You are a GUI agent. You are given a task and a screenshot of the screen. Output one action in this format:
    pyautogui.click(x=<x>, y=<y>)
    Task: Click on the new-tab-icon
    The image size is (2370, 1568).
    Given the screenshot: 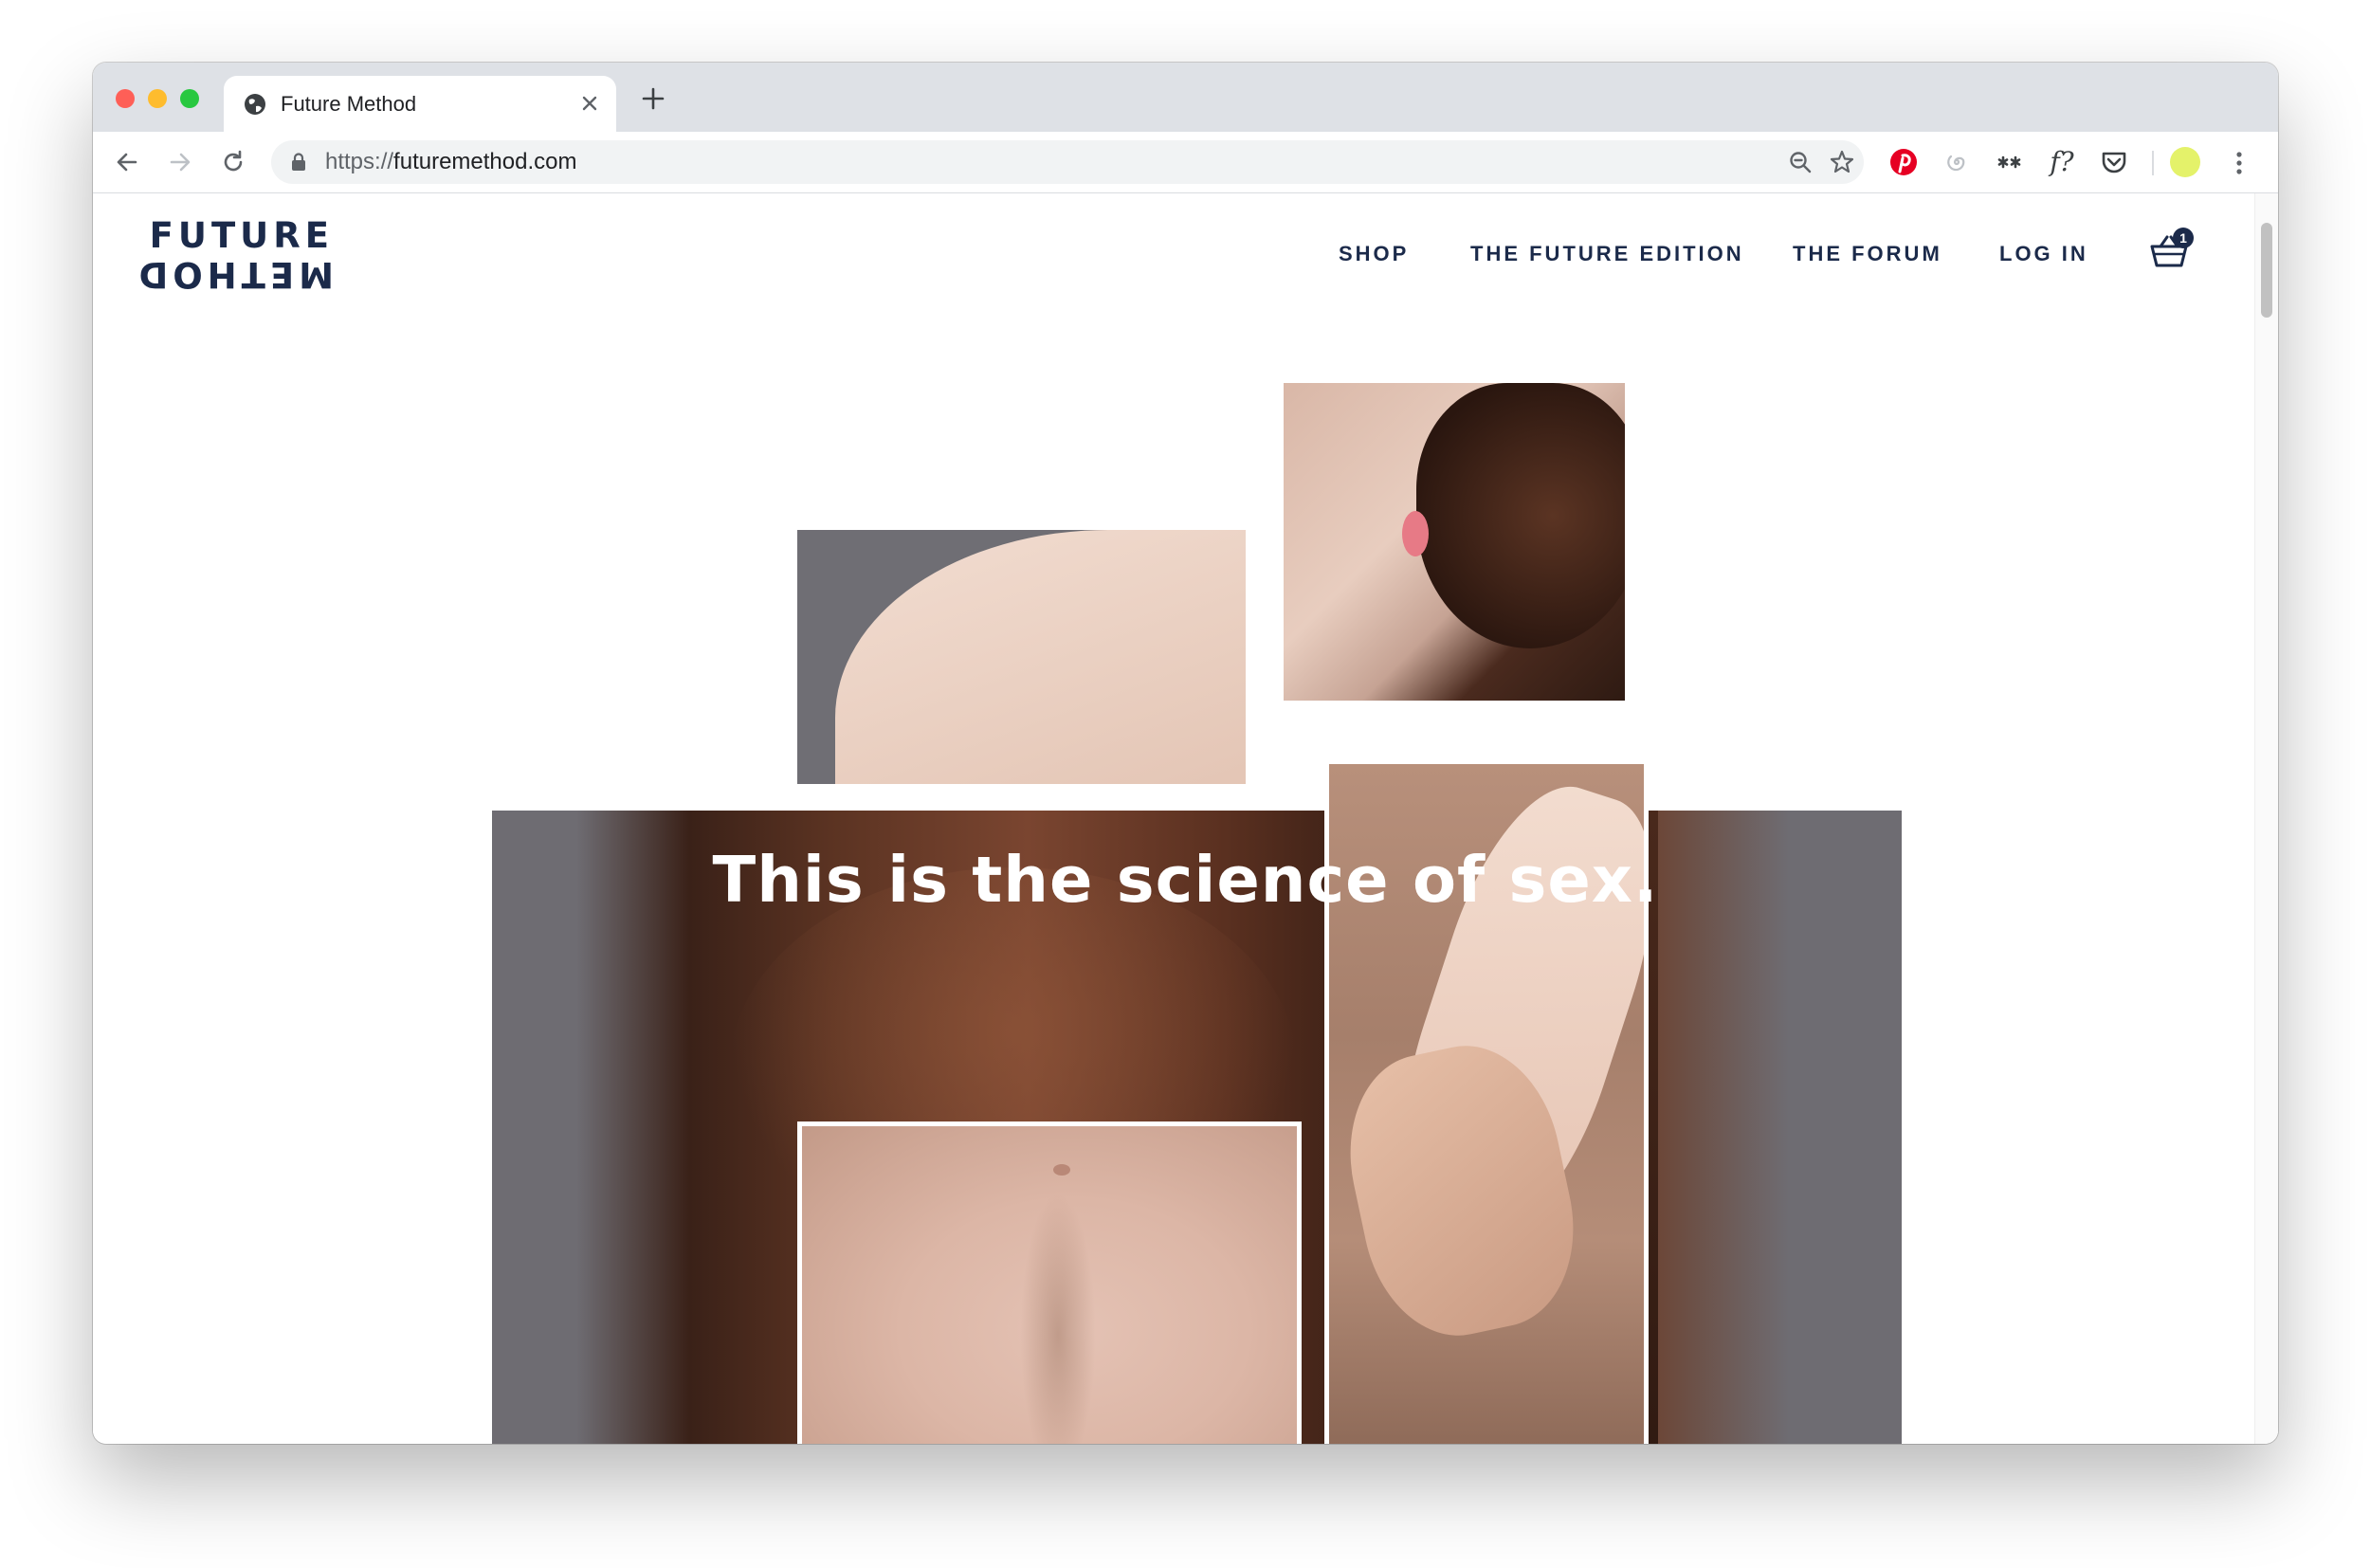 What is the action you would take?
    pyautogui.click(x=653, y=98)
    